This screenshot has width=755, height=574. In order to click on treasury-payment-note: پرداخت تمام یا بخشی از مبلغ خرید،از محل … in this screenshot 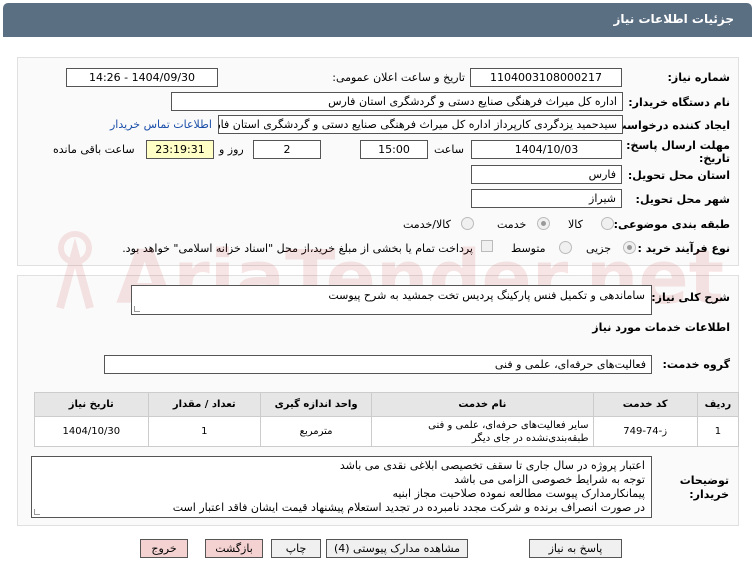, I will do `click(297, 248)`.